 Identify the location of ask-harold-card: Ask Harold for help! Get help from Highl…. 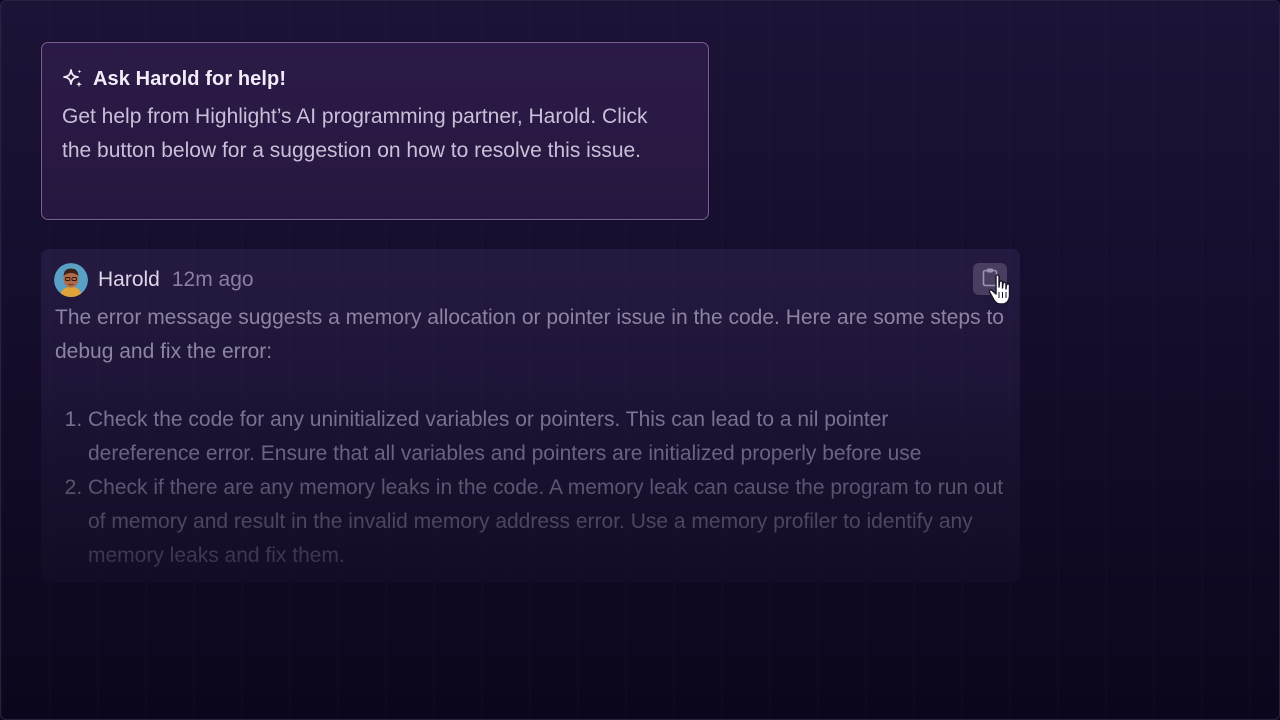
(375, 131).